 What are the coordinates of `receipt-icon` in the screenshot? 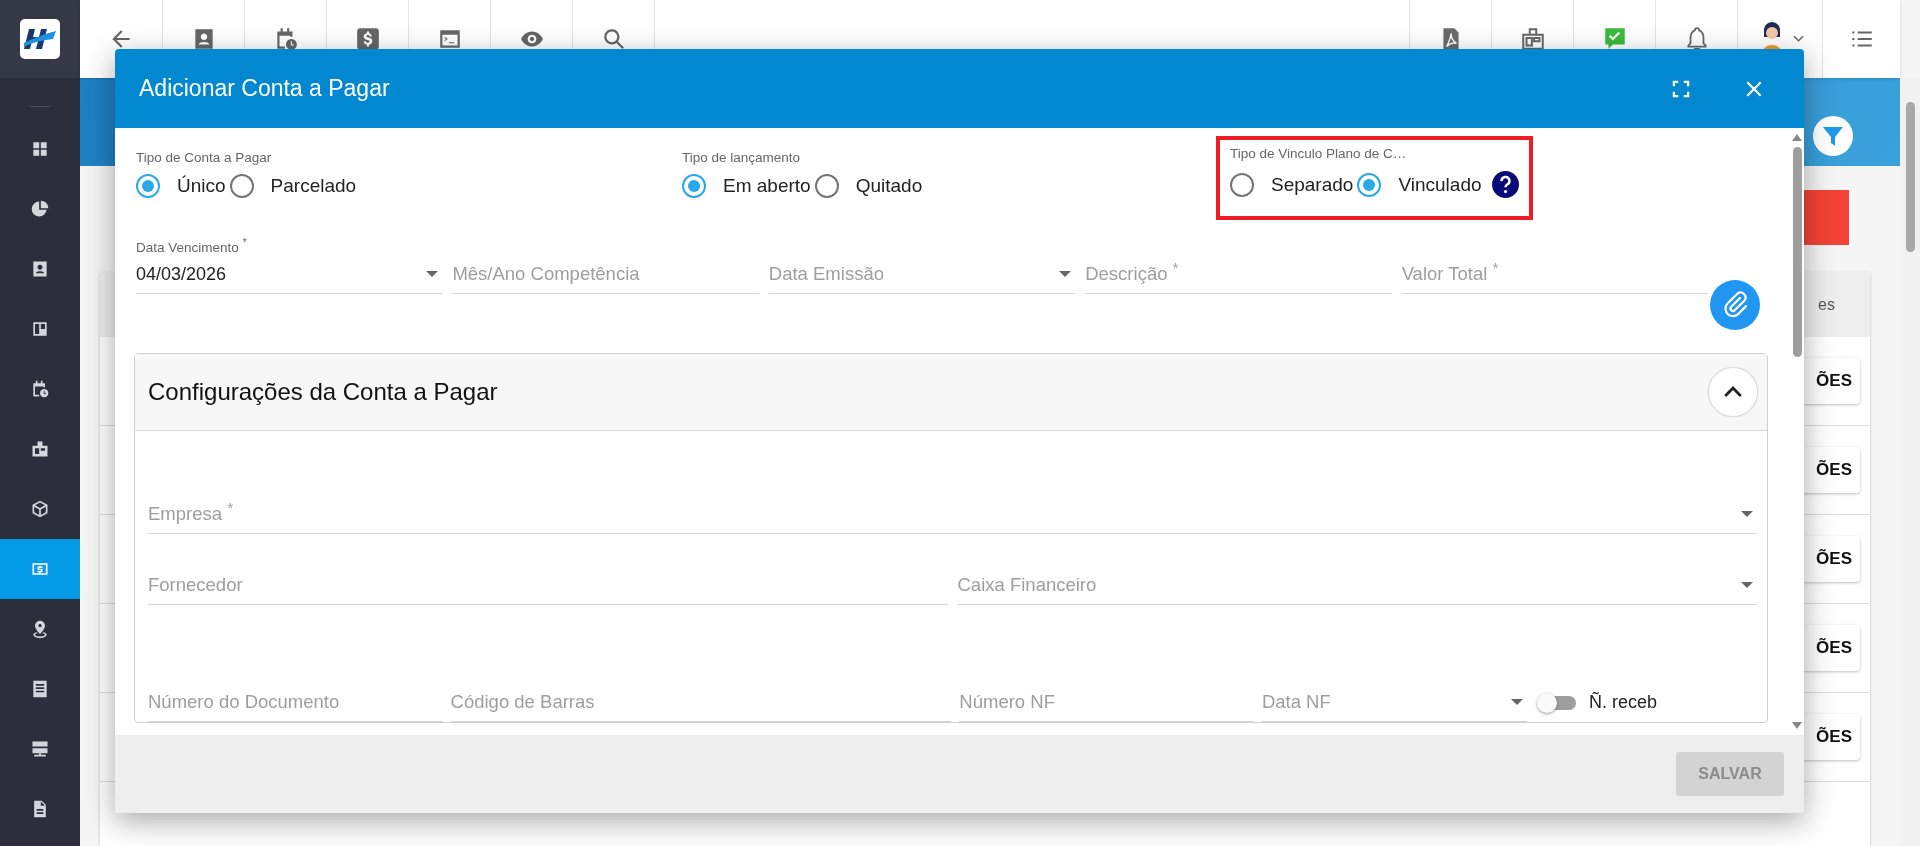 It's located at (40, 689).